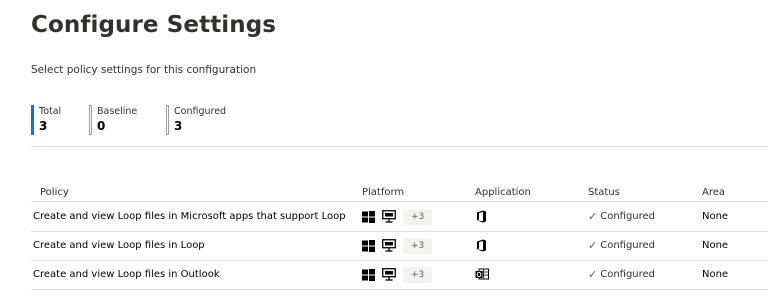 The width and height of the screenshot is (768, 302). Describe the element at coordinates (32, 120) in the screenshot. I see `stat-indicator-active` at that location.